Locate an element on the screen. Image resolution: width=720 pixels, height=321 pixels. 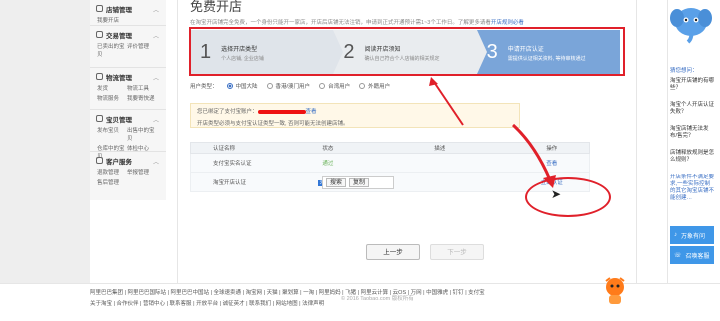
radio-label: 中国大陆 is located at coordinates (247, 86).